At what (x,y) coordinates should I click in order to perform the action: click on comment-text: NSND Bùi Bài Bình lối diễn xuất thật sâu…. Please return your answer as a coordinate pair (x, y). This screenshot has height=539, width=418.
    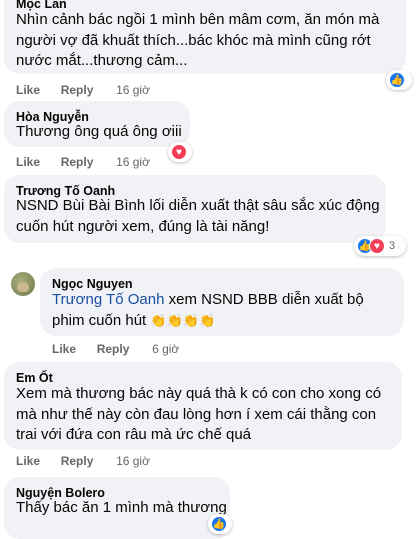
    Looking at the image, I should click on (198, 216).